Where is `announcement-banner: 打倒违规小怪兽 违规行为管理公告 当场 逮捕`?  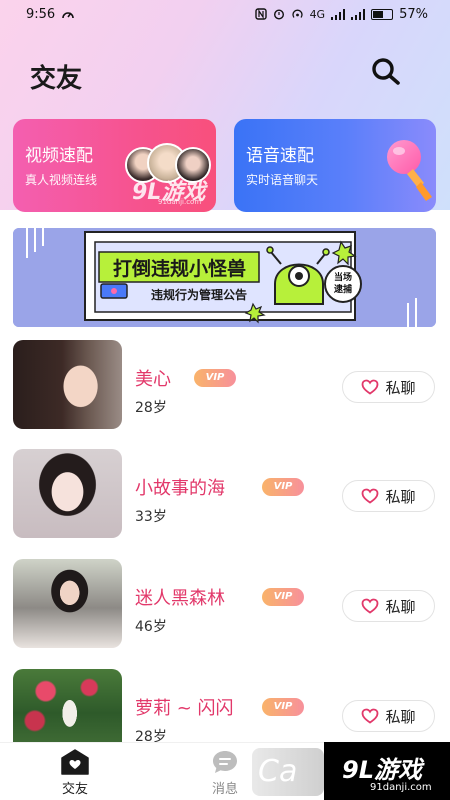
announcement-banner: 打倒违规小怪兽 违规行为管理公告 当场 逮捕 is located at coordinates (224, 277).